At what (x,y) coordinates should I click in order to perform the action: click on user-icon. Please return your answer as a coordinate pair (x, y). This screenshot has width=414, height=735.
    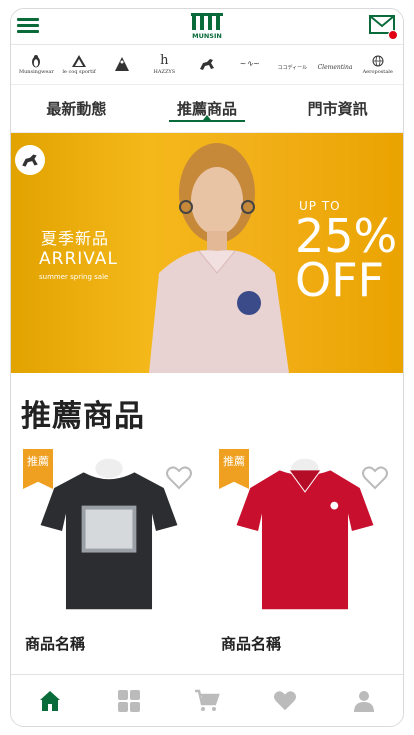
    Looking at the image, I should click on (364, 701).